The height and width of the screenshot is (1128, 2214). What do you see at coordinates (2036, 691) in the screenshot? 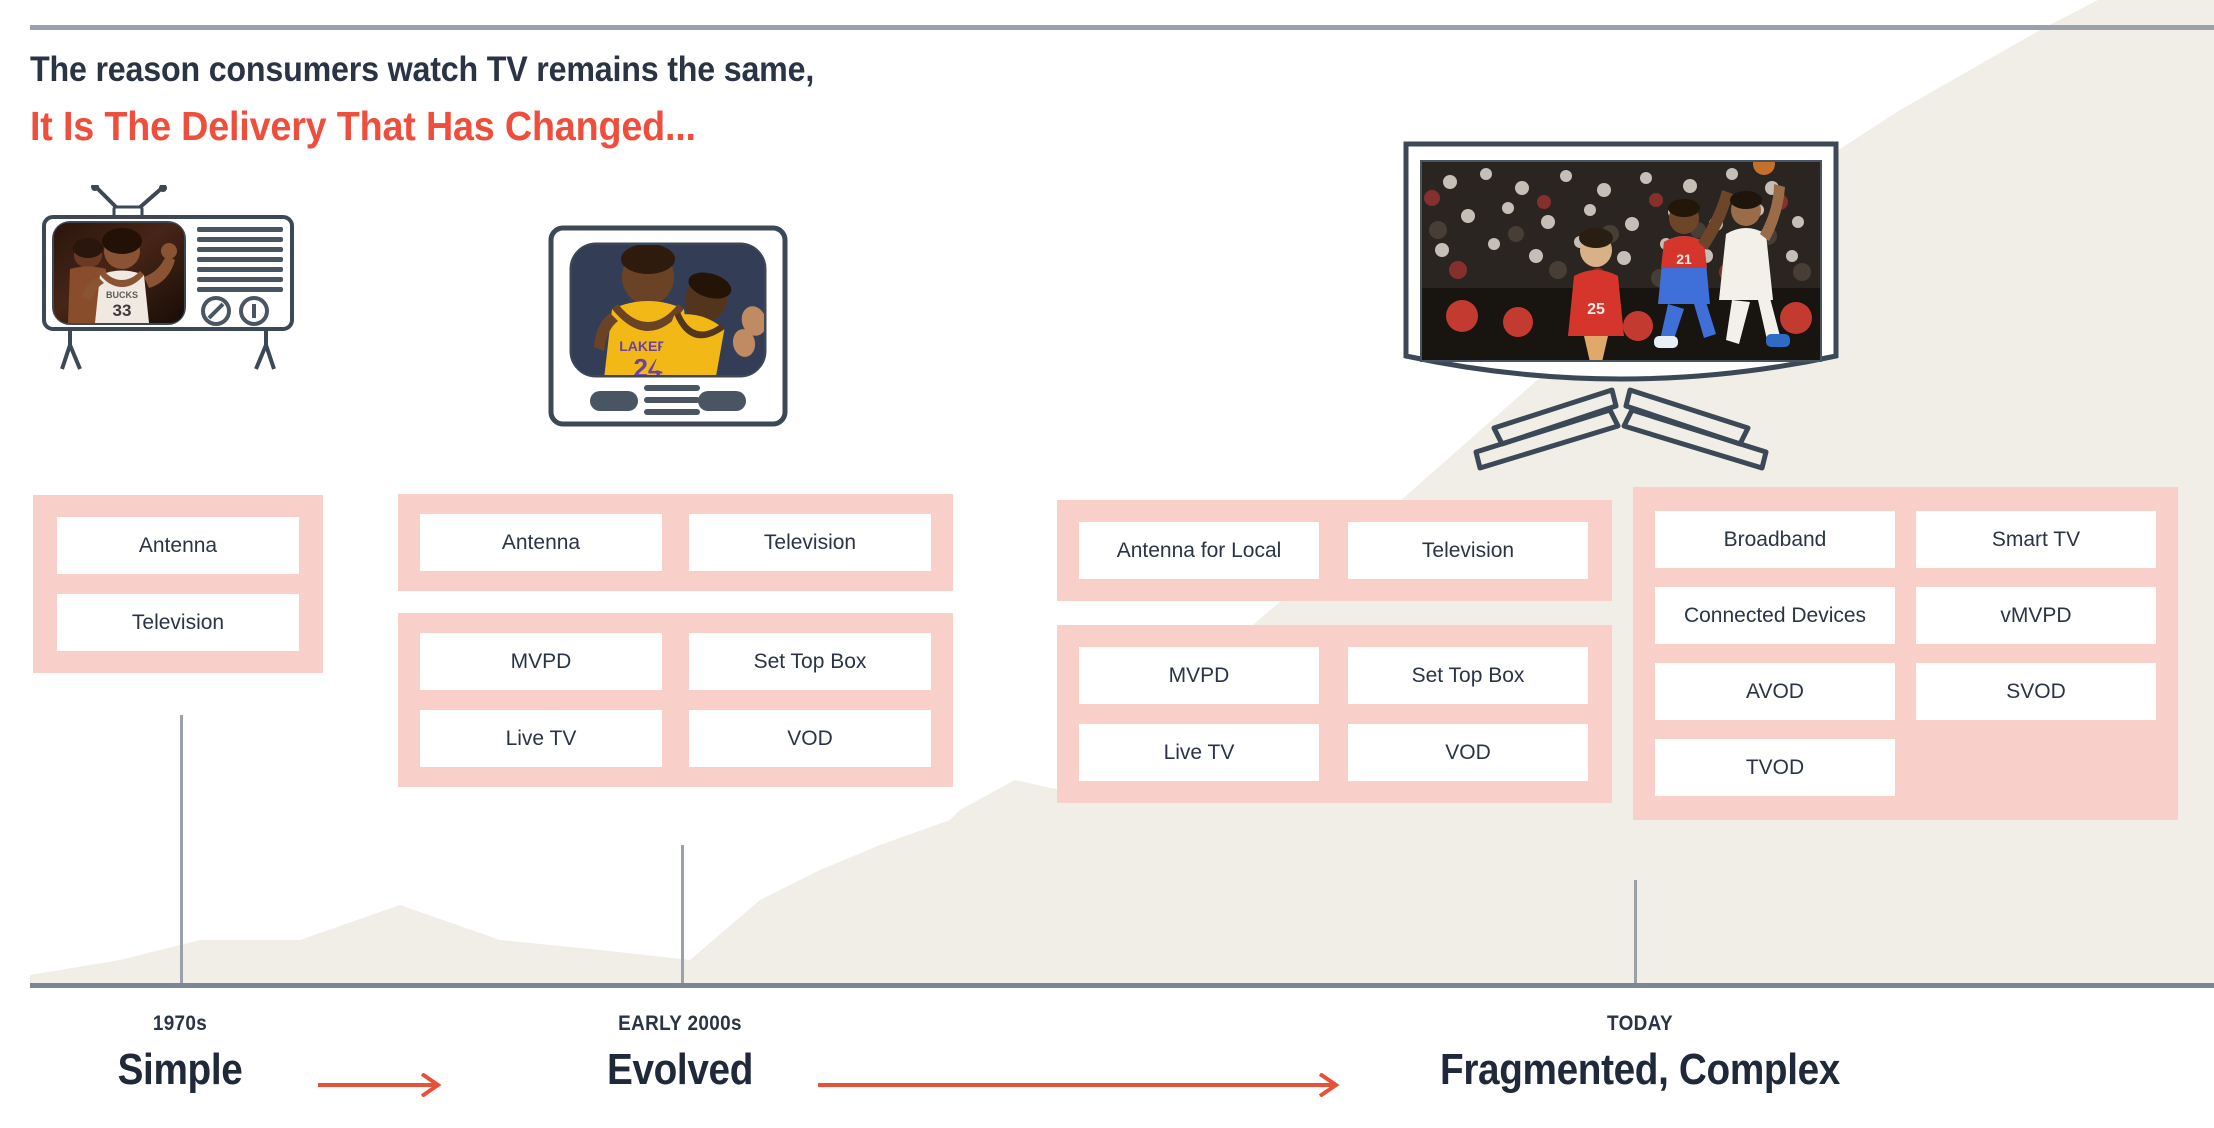
I see `chip-svod: SVOD` at bounding box center [2036, 691].